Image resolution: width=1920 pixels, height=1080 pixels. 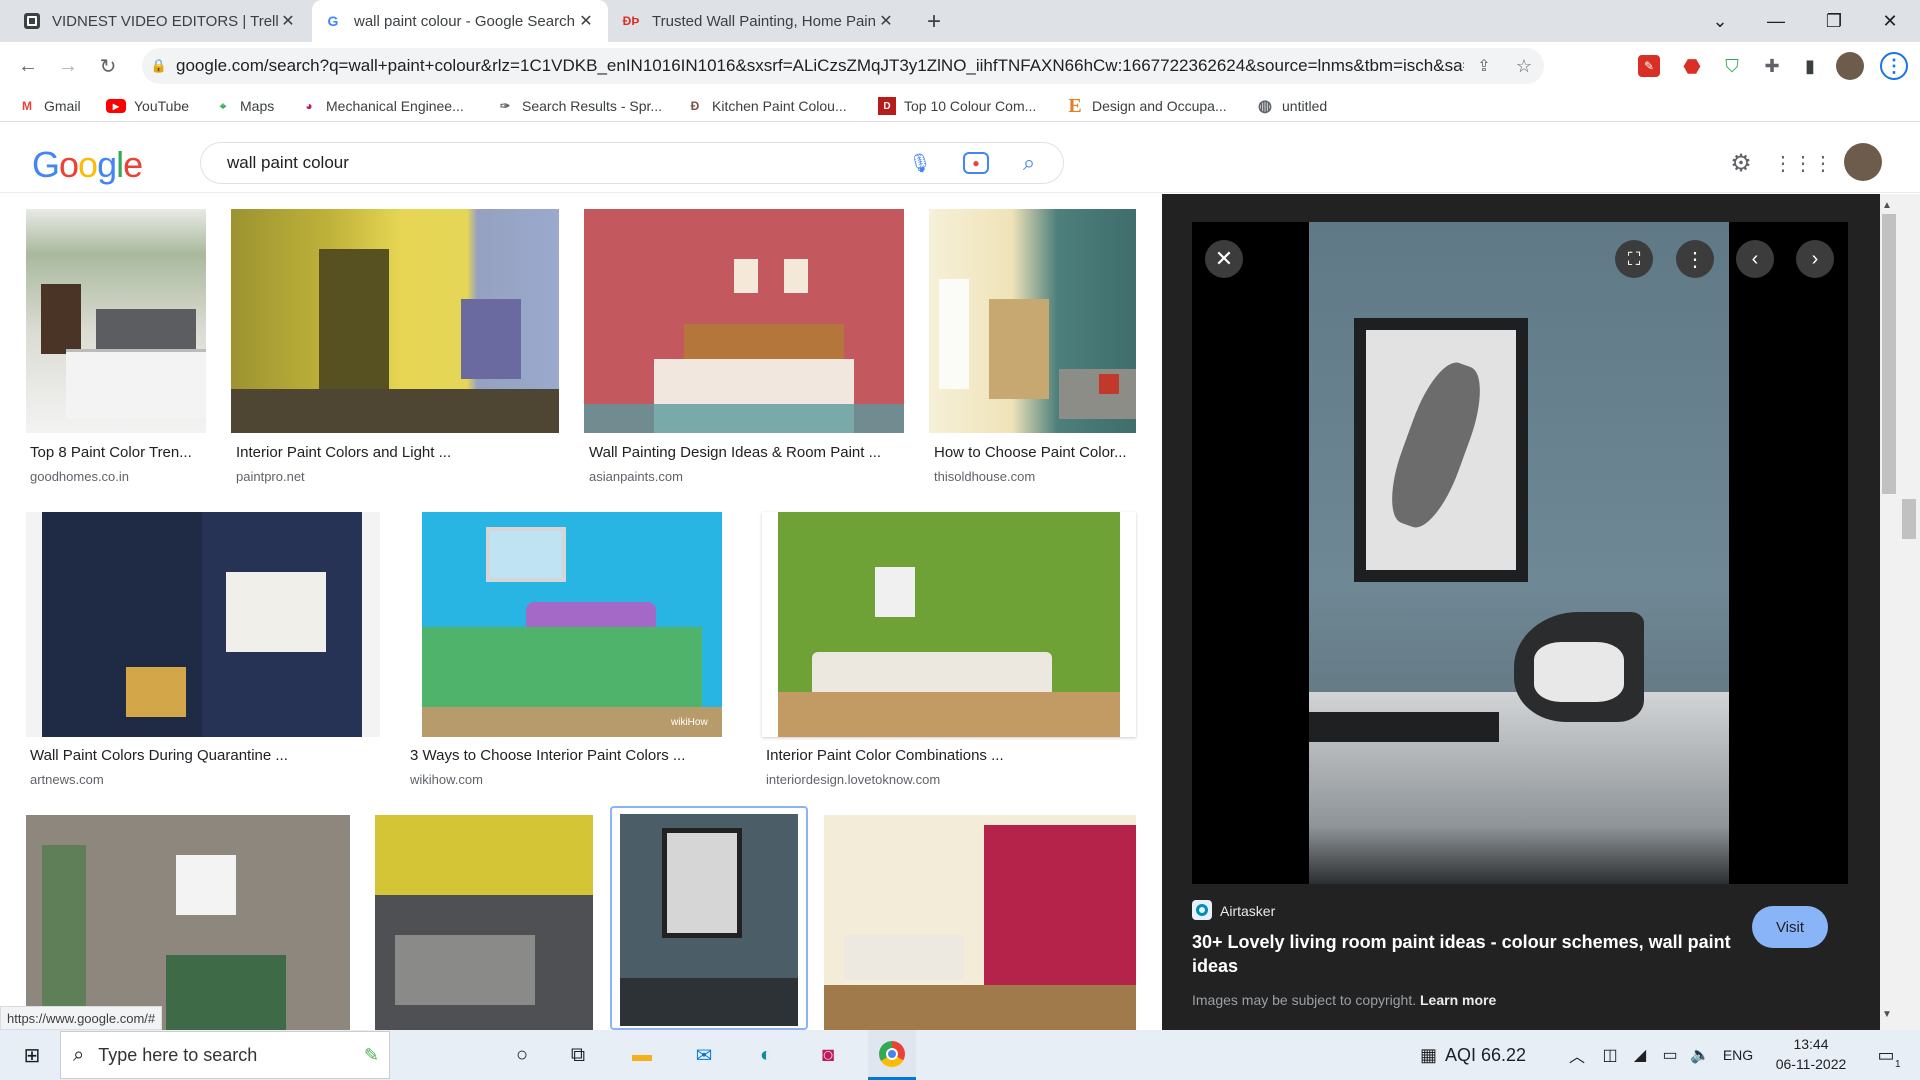 I want to click on taskbar-search-box: ⌕ Type here to search ✎, so click(x=225, y=1055).